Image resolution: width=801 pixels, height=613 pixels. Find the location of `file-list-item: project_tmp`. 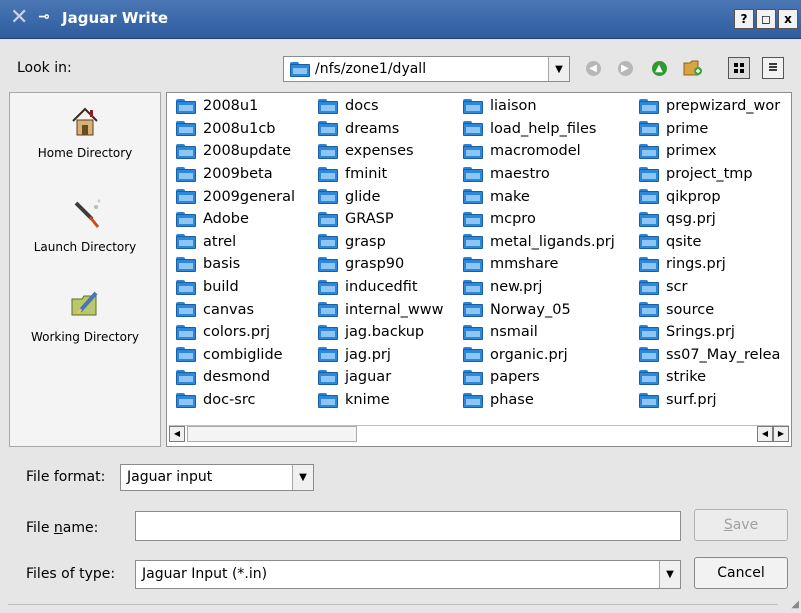

file-list-item: project_tmp is located at coordinates (707, 174).